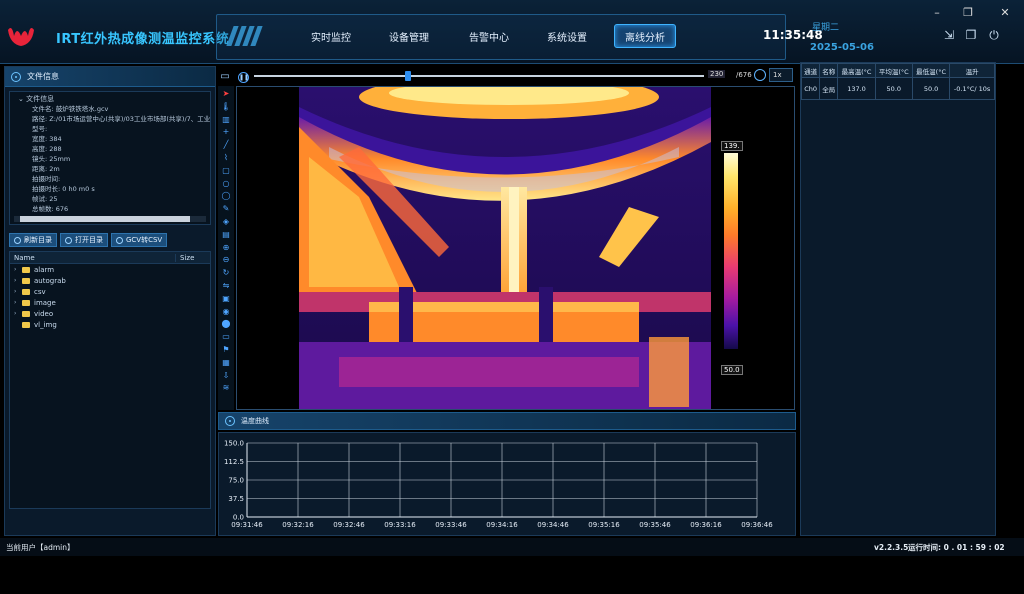 The image size is (1024, 594). I want to click on table-row: Ch0 全局 137.0 50.0 50.0 -0.1°C/ 10s, so click(897, 88).